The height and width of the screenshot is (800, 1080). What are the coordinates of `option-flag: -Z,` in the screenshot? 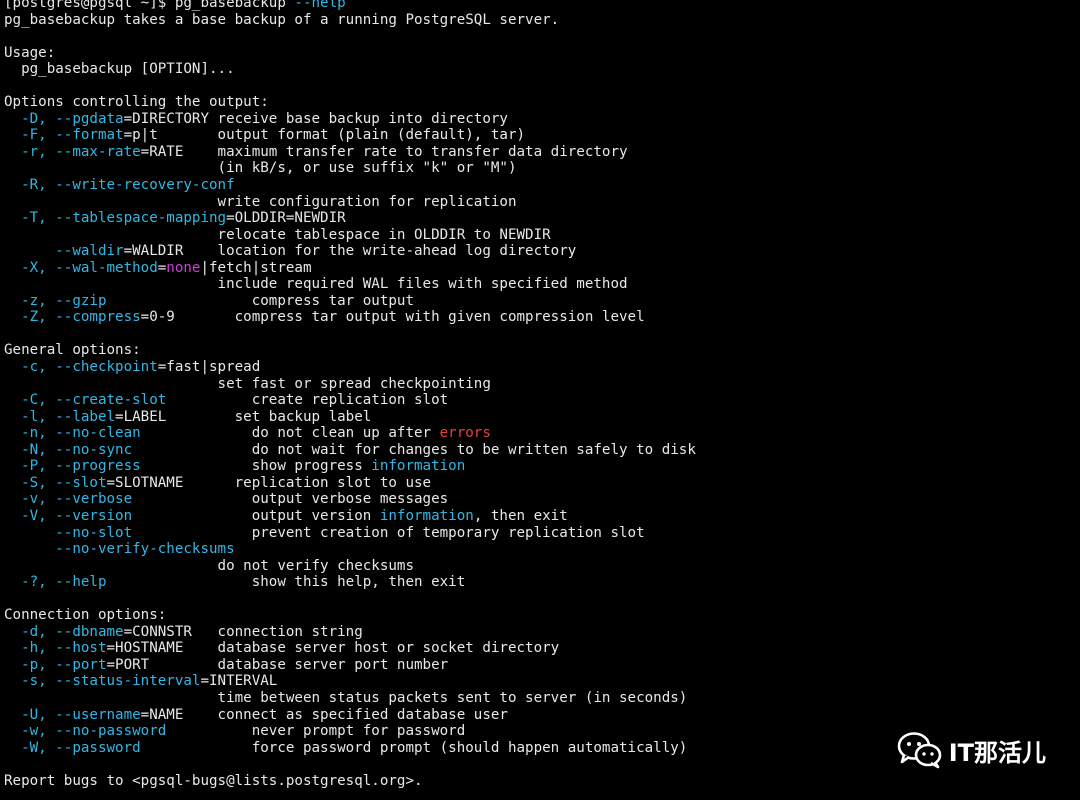 It's located at (30, 317).